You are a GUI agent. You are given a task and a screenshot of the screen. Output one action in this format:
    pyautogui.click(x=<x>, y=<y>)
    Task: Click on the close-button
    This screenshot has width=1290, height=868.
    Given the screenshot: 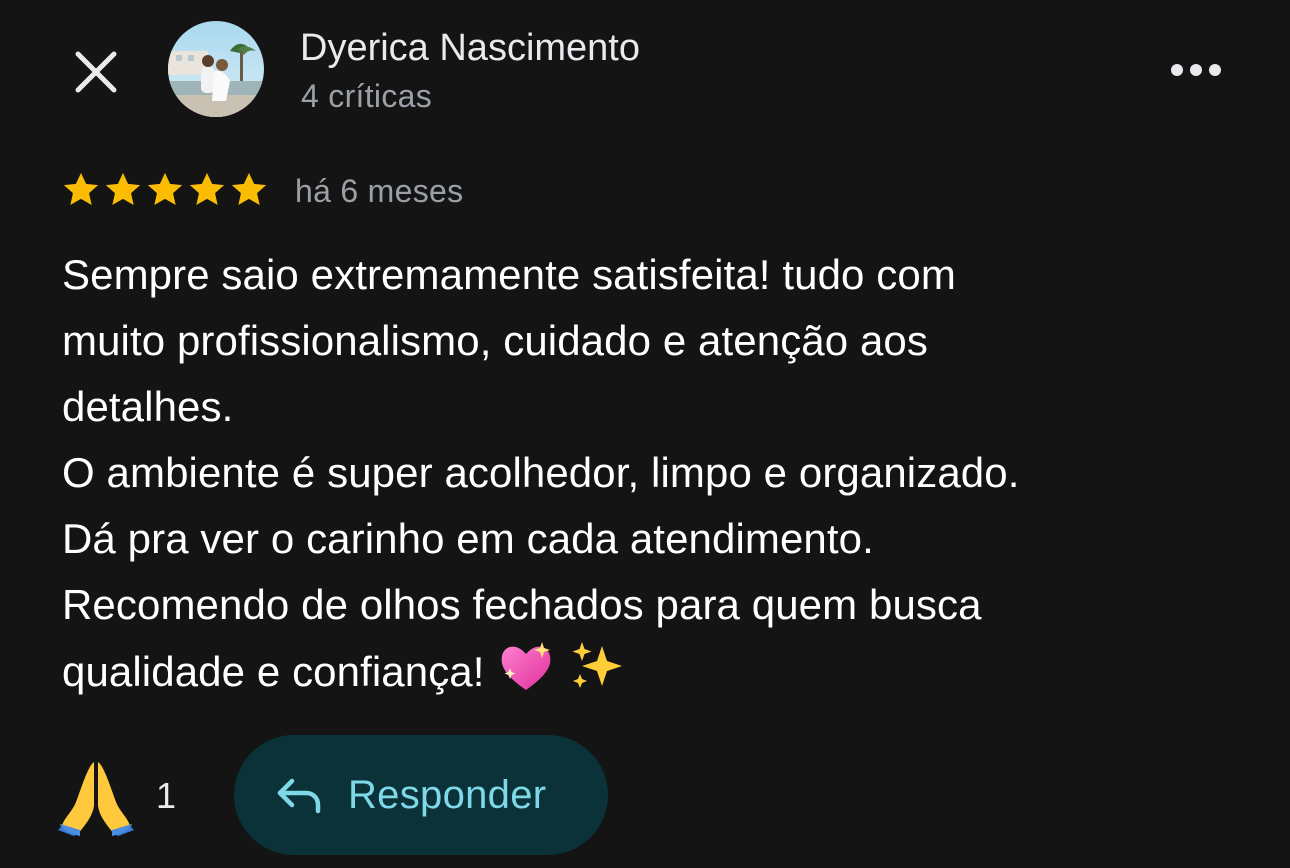 What is the action you would take?
    pyautogui.click(x=96, y=72)
    